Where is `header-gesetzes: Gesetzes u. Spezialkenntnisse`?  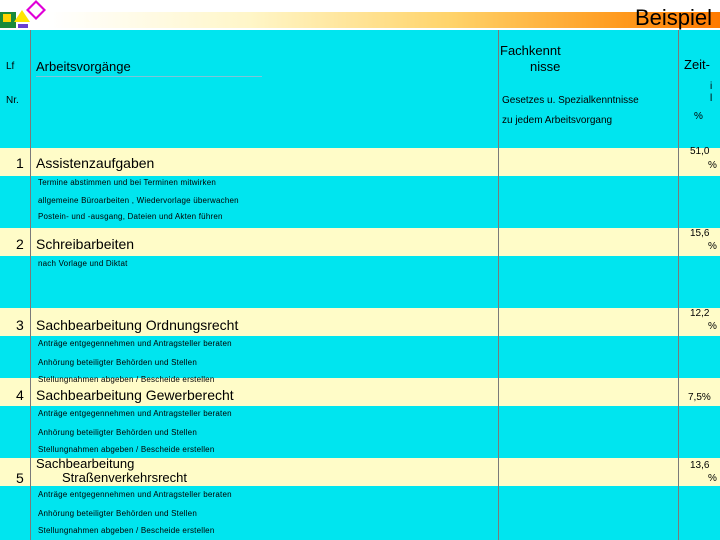
header-gesetzes: Gesetzes u. Spezialkenntnisse is located at coordinates (570, 100).